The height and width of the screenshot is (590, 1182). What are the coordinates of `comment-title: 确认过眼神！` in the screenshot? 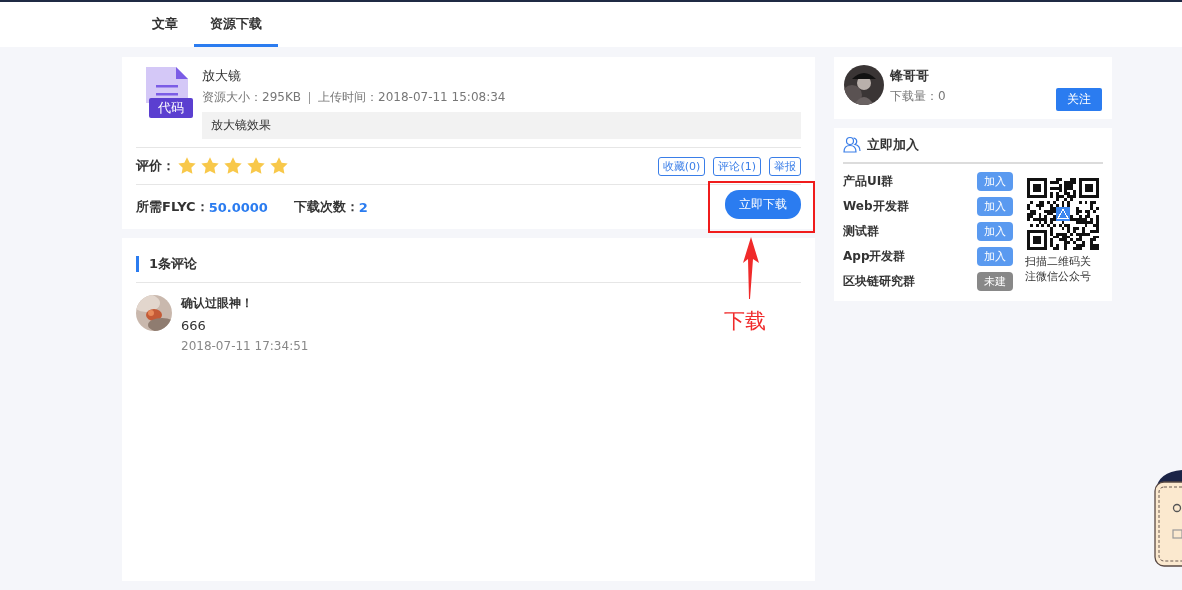 It's located at (217, 303).